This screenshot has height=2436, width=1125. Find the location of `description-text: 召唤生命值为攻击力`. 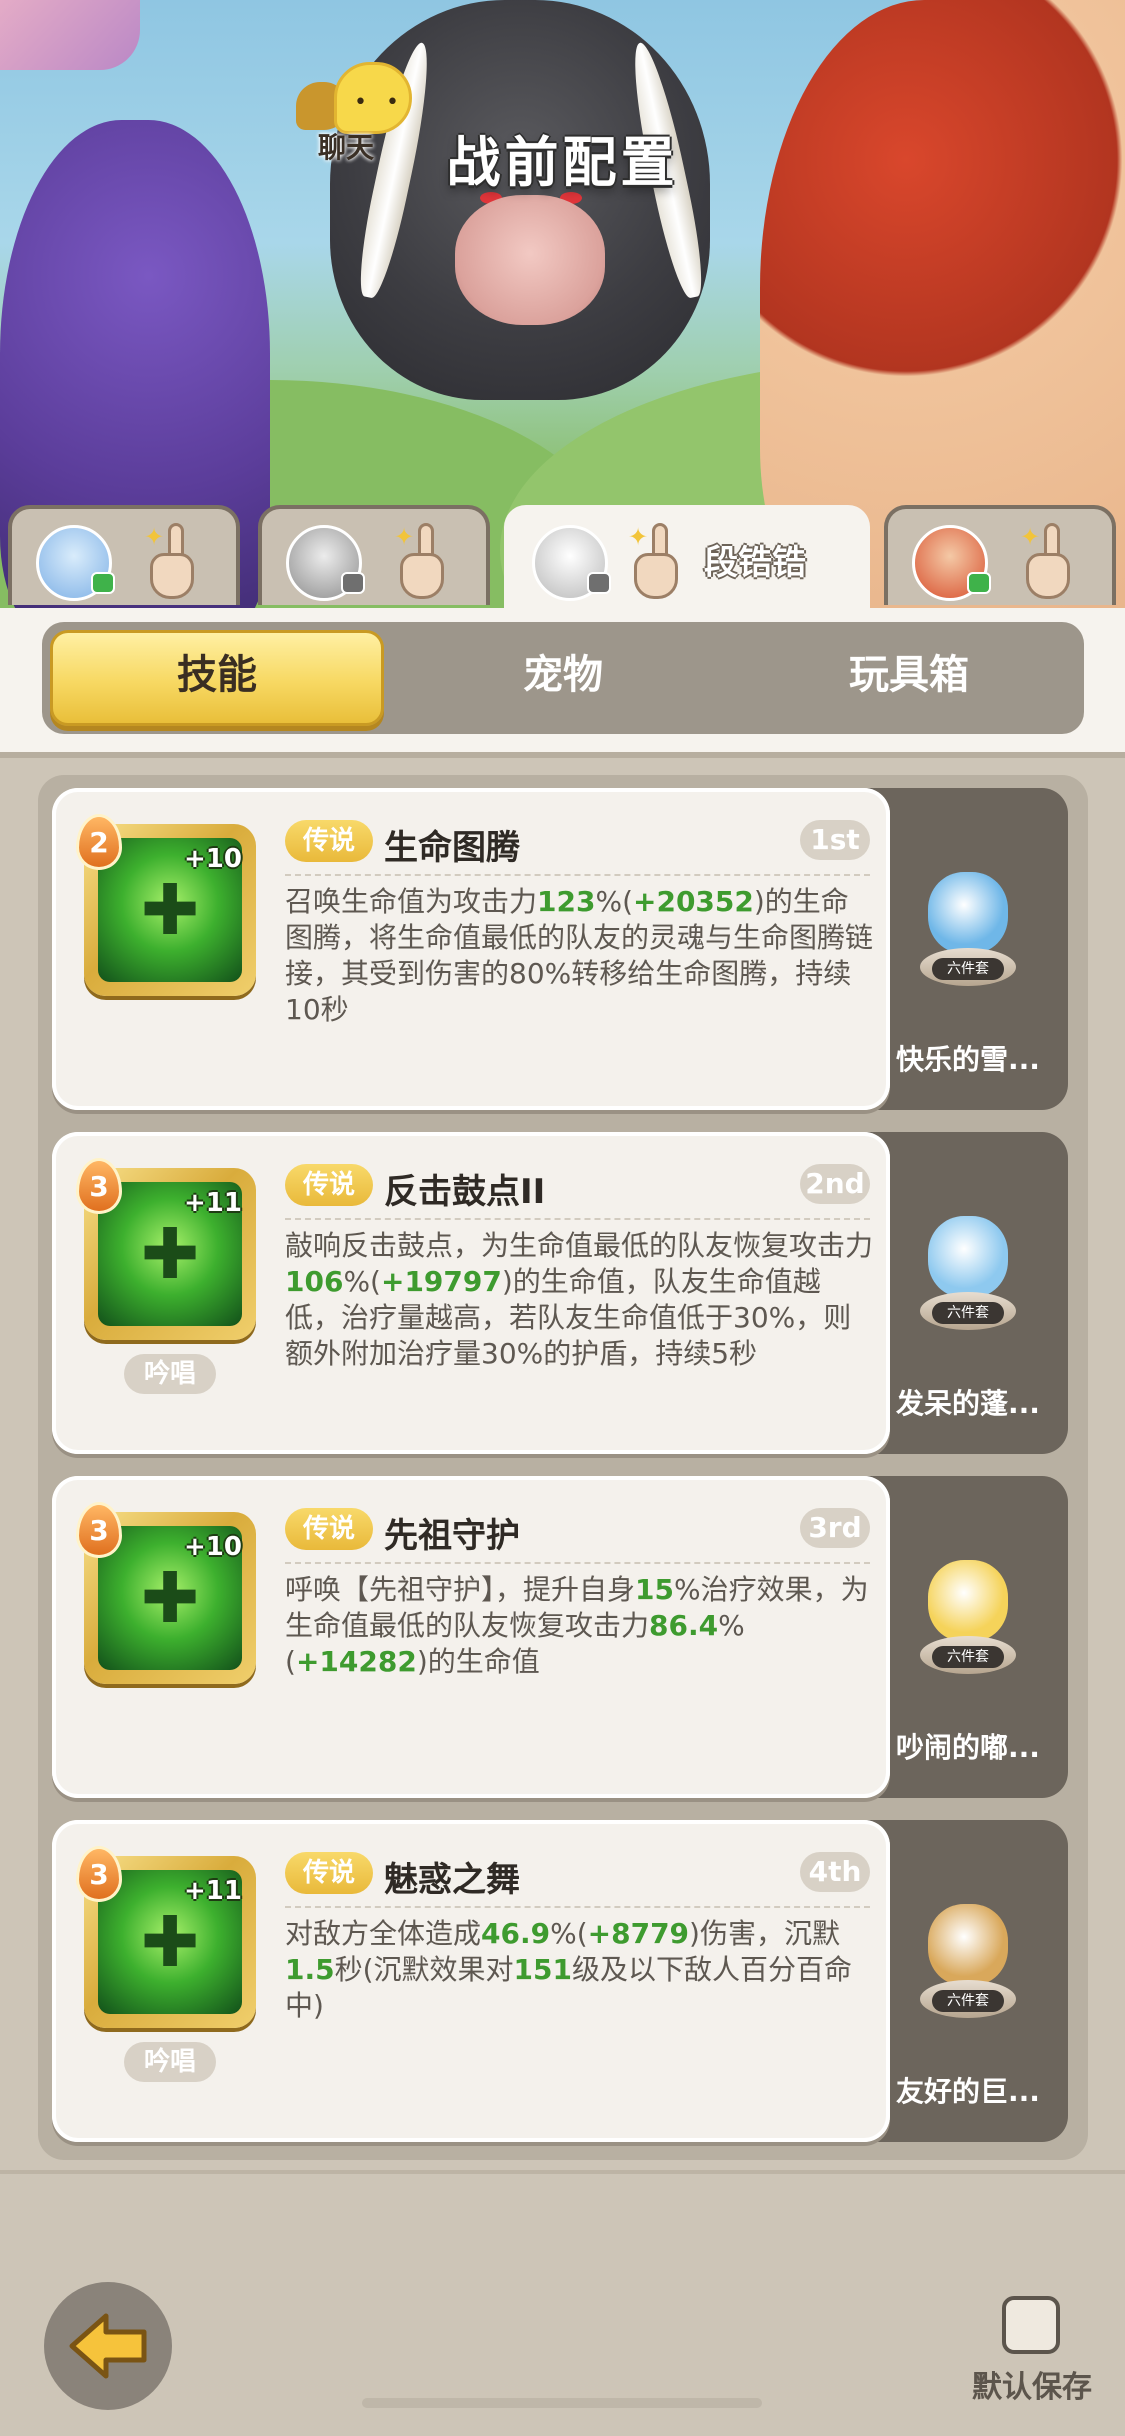

description-text: 召唤生命值为攻击力 is located at coordinates (411, 901).